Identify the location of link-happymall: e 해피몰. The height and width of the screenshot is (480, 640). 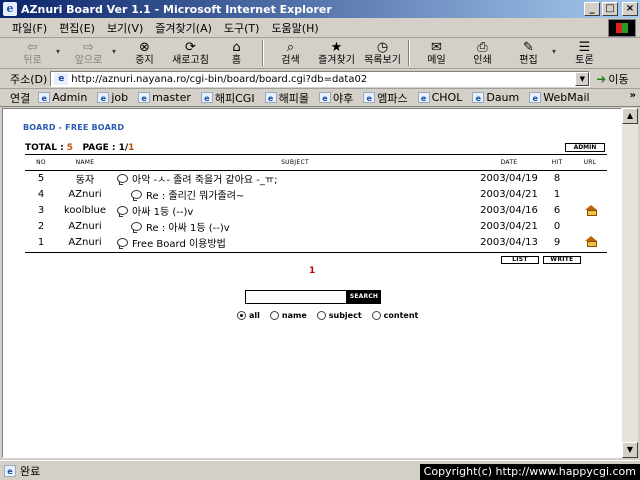
(286, 98).